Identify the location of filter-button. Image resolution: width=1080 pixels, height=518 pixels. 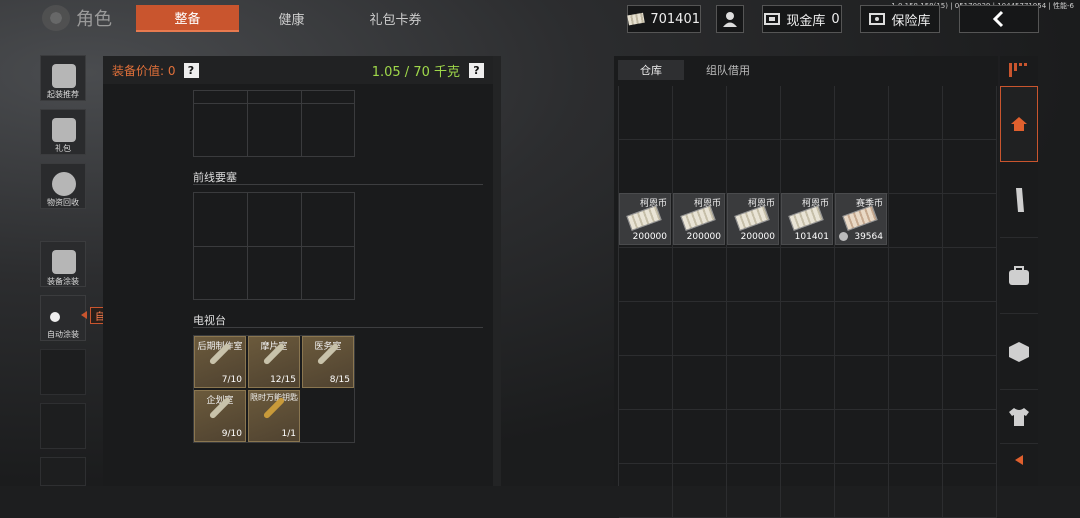
(1019, 70).